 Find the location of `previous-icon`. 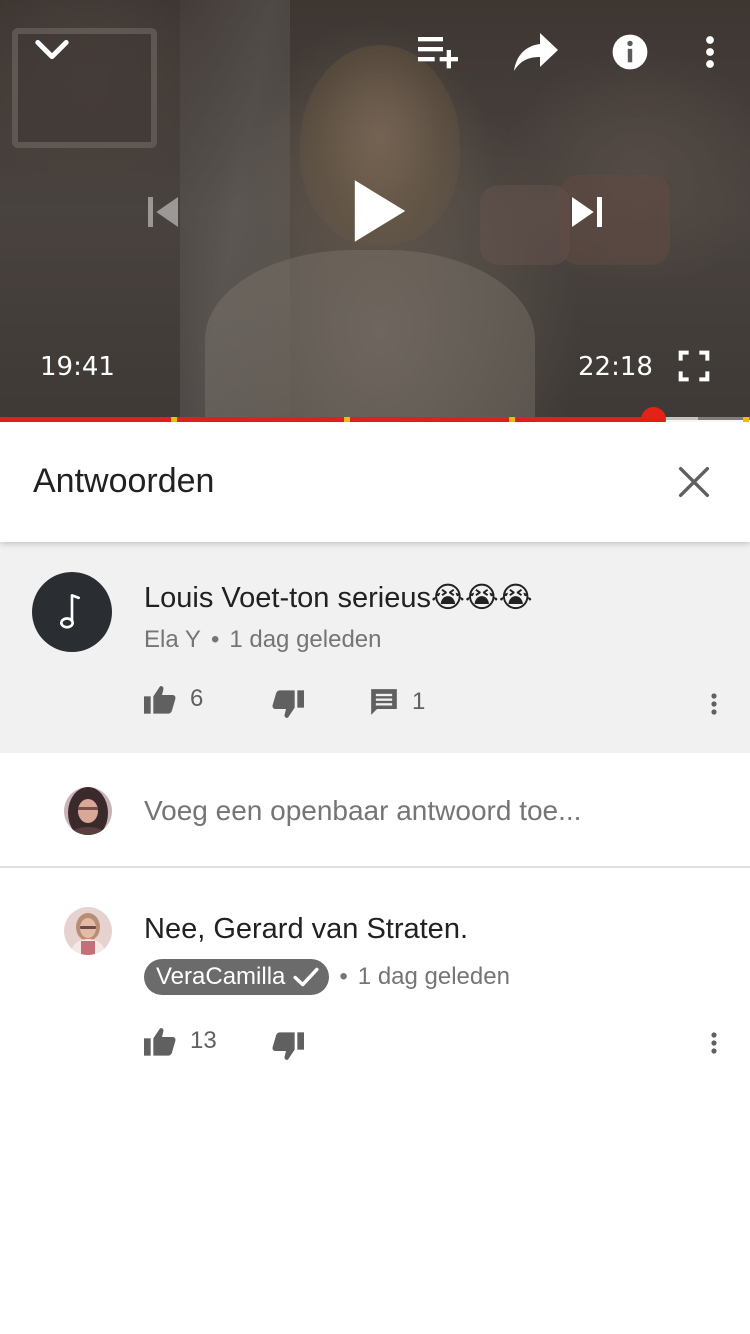

previous-icon is located at coordinates (163, 212).